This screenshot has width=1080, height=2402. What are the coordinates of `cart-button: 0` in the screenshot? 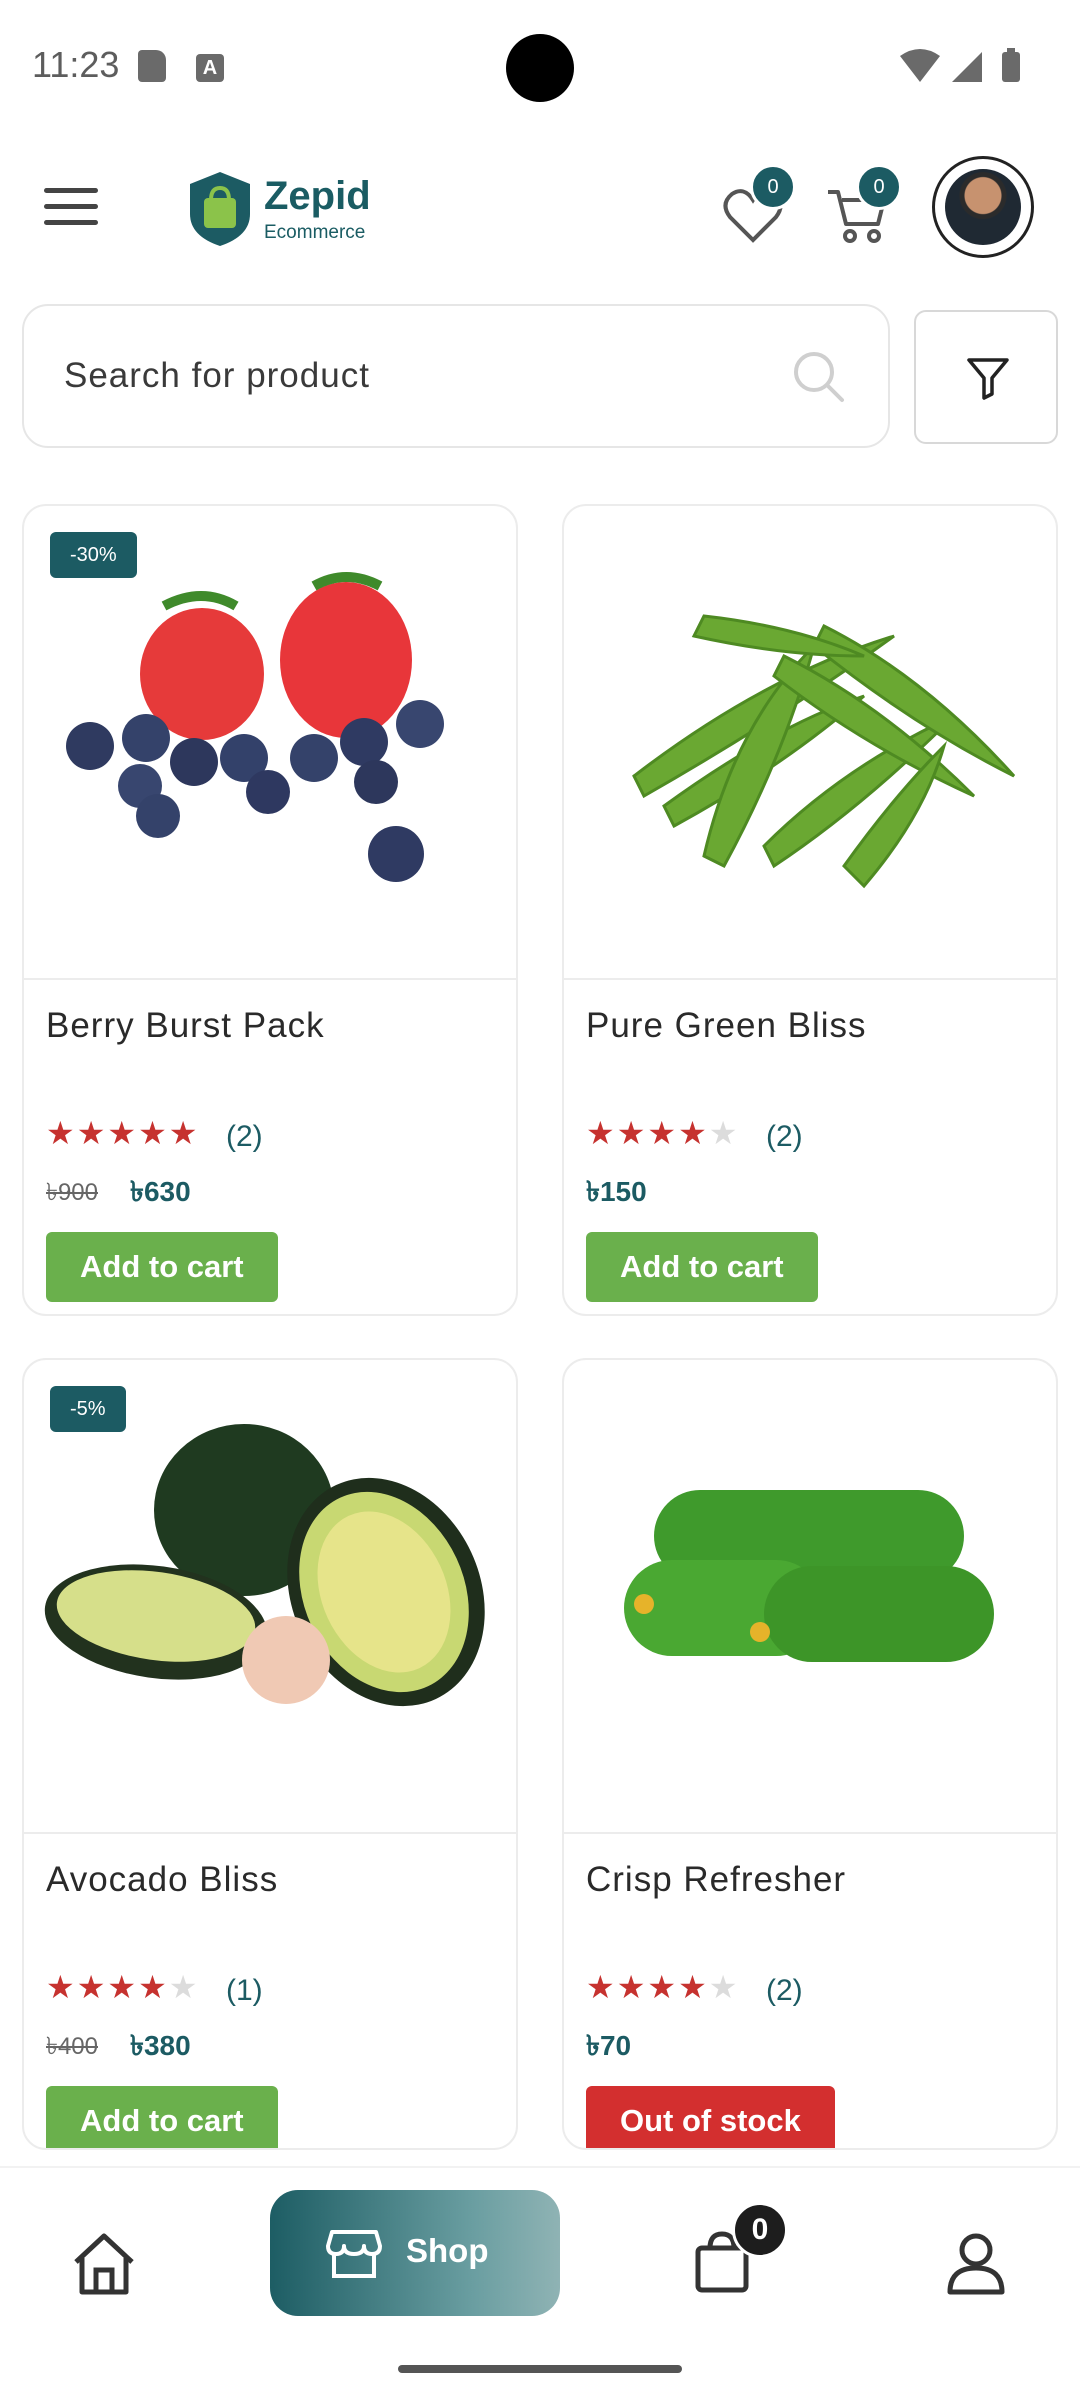 It's located at (864, 207).